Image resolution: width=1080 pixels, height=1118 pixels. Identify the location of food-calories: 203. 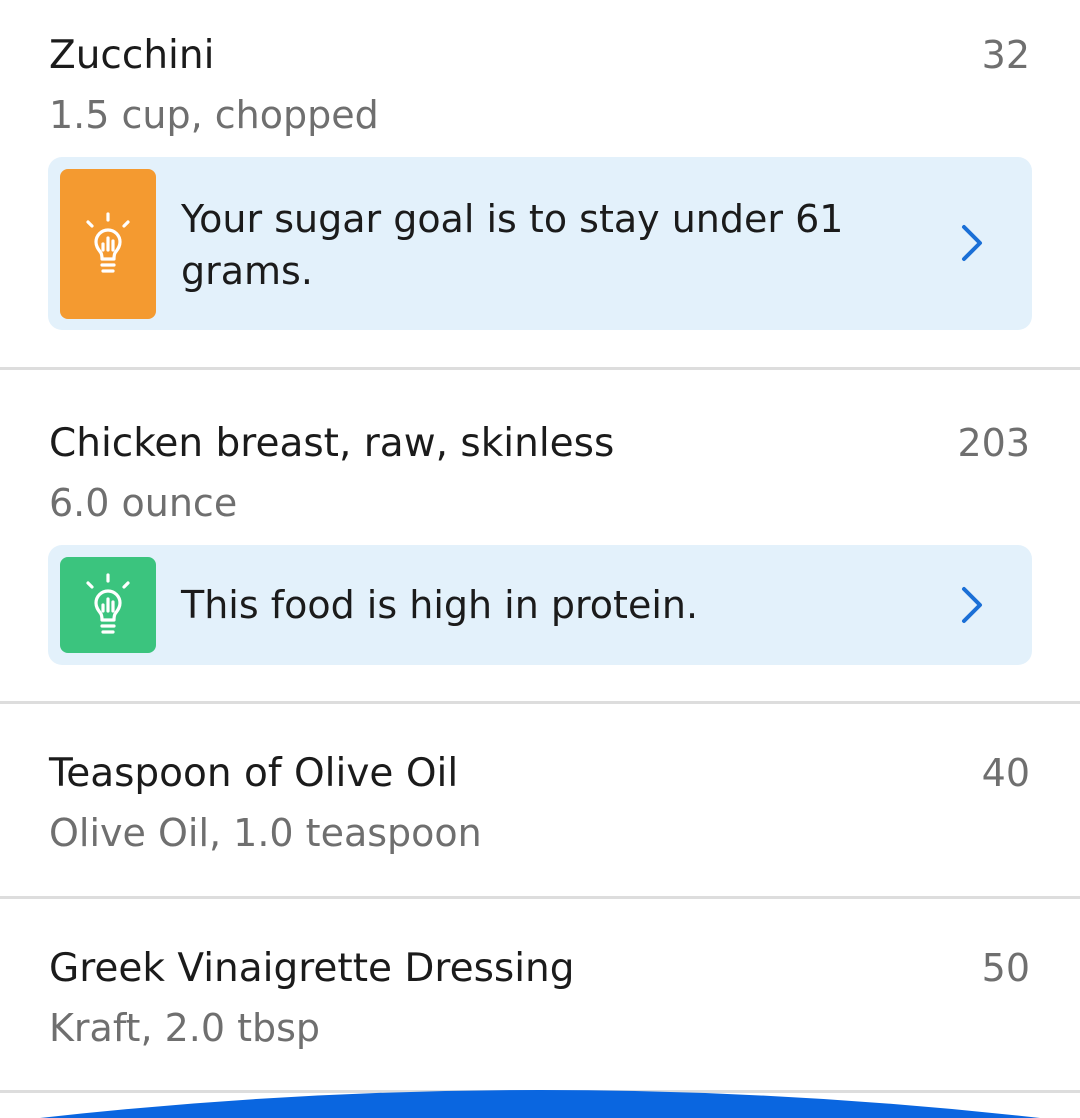
(993, 443).